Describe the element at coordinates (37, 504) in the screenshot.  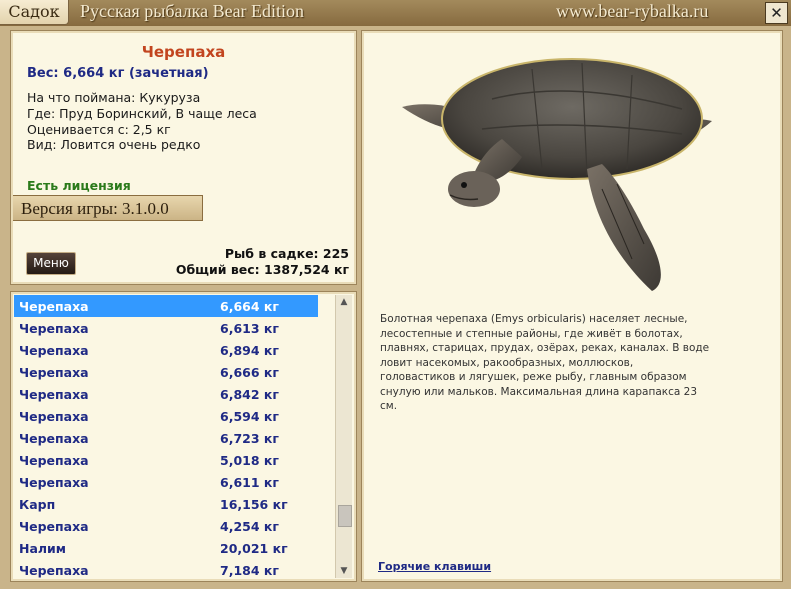
I see `list-item-name: Карп` at that location.